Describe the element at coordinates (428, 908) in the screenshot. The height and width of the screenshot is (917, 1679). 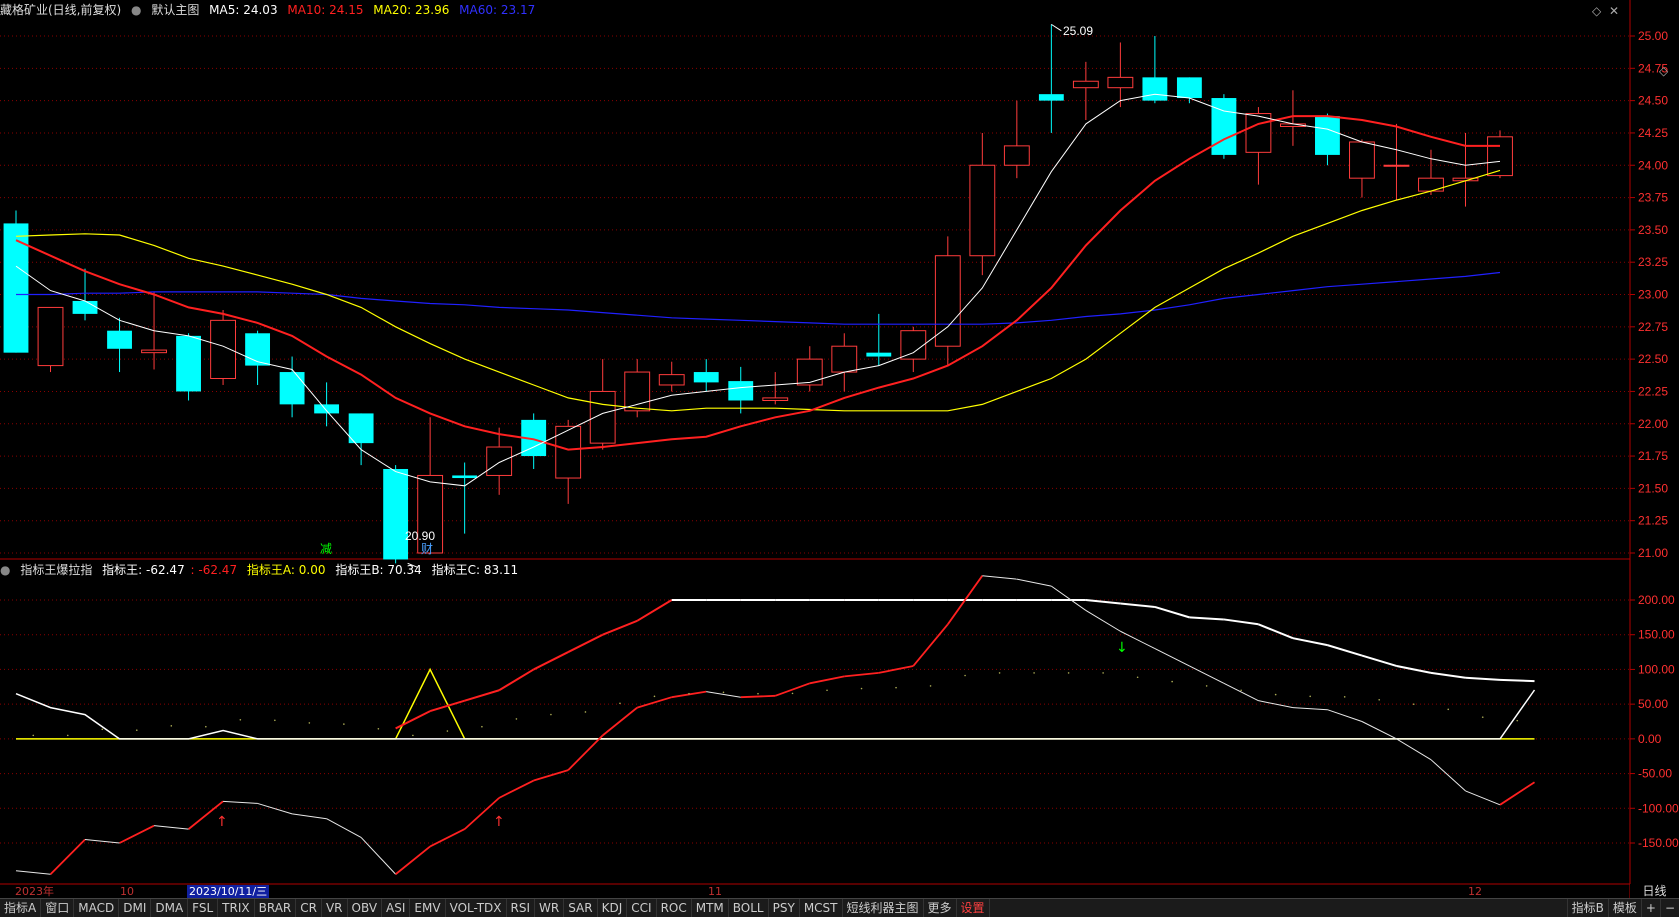
I see `tab-12: EMV` at that location.